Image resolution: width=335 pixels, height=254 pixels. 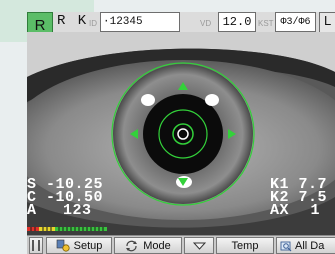 I want to click on list-view-icon, so click(x=36, y=245).